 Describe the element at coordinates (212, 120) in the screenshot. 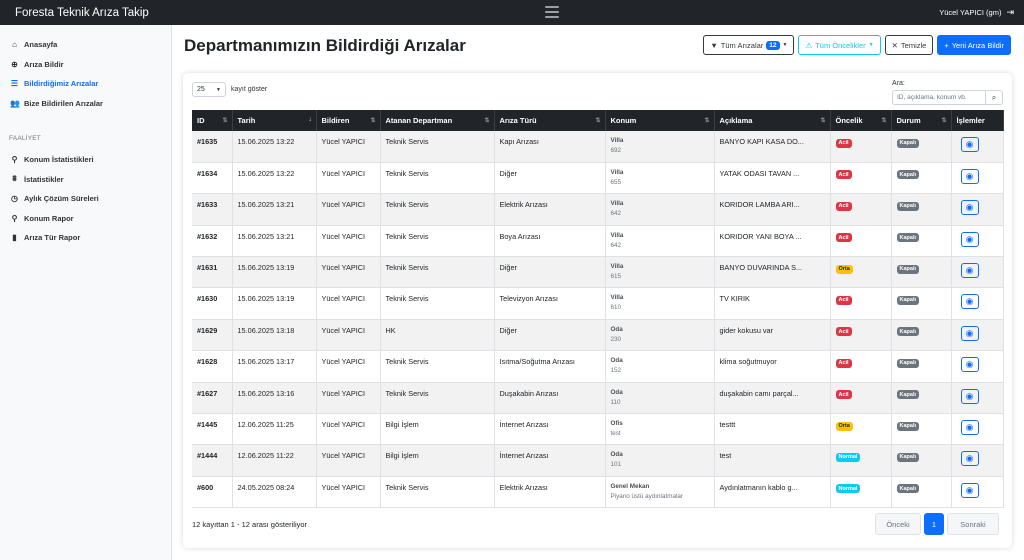

I see `column-header-id: ID ⇅` at that location.